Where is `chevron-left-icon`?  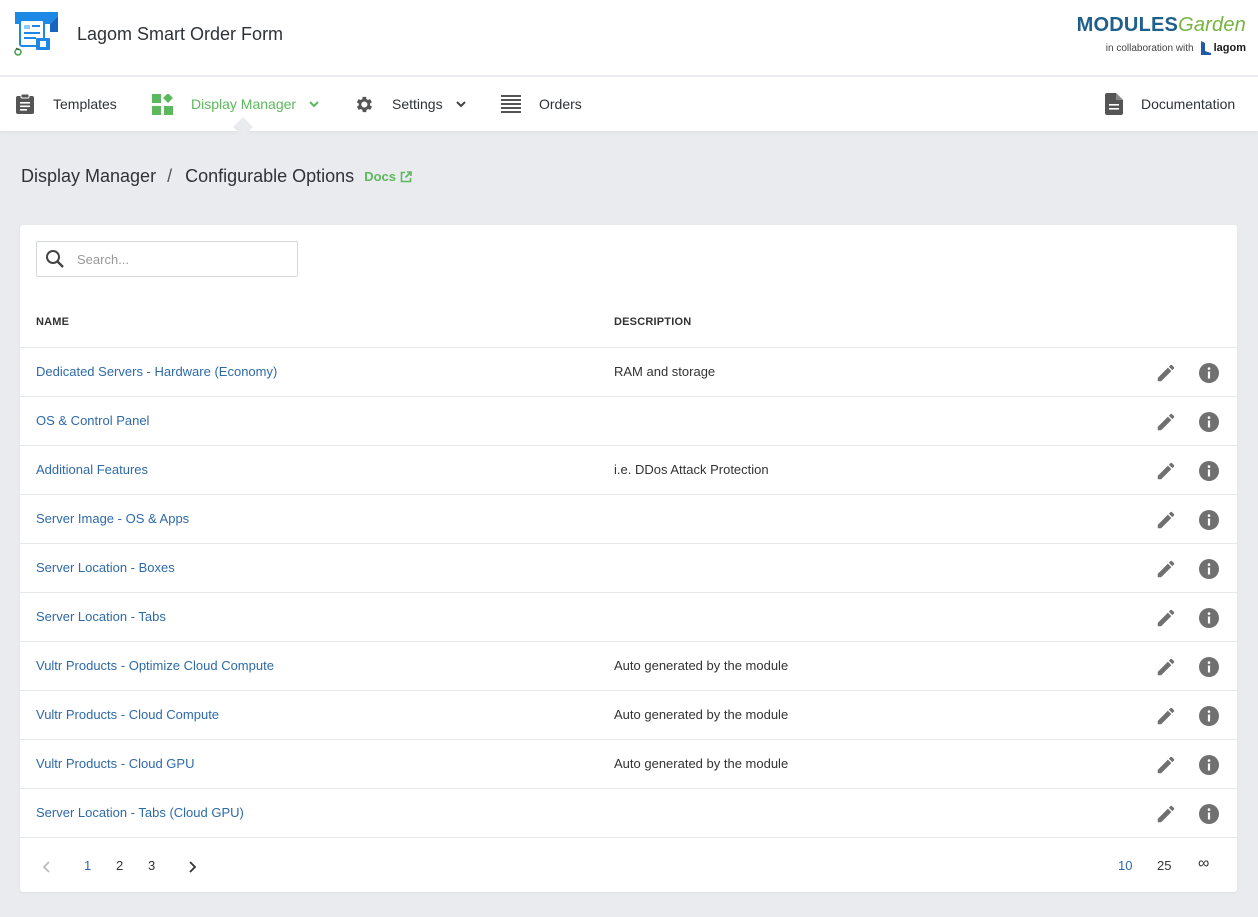
chevron-left-icon is located at coordinates (46, 867).